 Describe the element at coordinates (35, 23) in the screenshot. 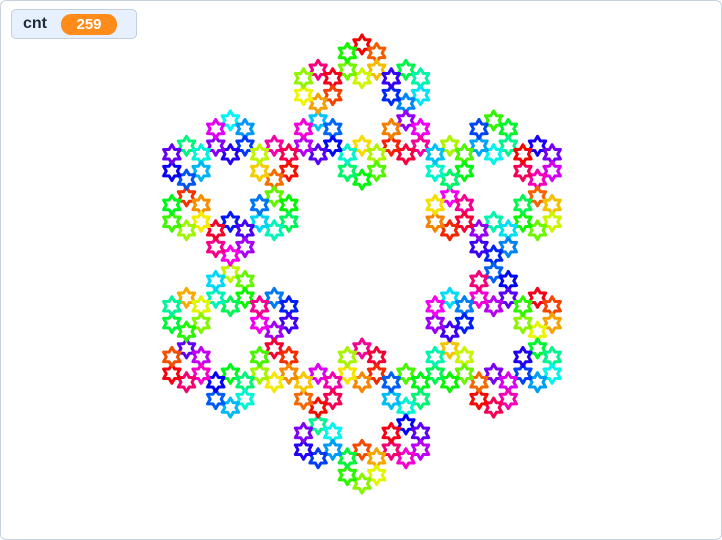

I see `monitor-label: cnt` at that location.